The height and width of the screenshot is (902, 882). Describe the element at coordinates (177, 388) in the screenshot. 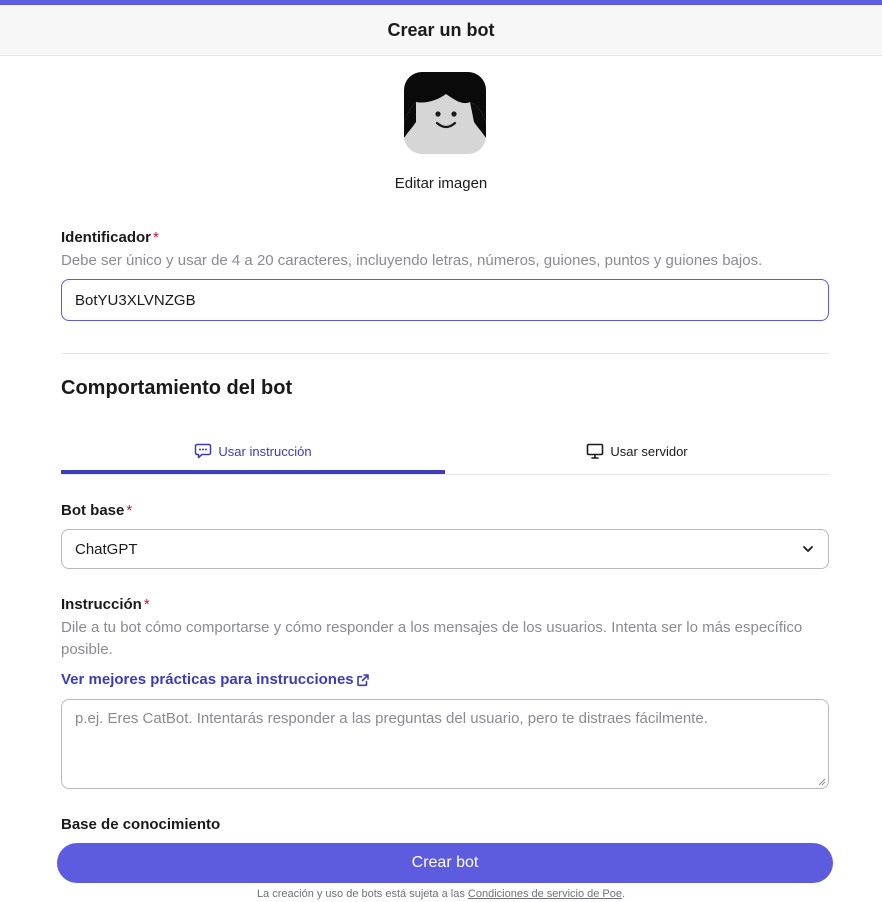

I see `behavior-section-title: Comportamiento del bot` at that location.